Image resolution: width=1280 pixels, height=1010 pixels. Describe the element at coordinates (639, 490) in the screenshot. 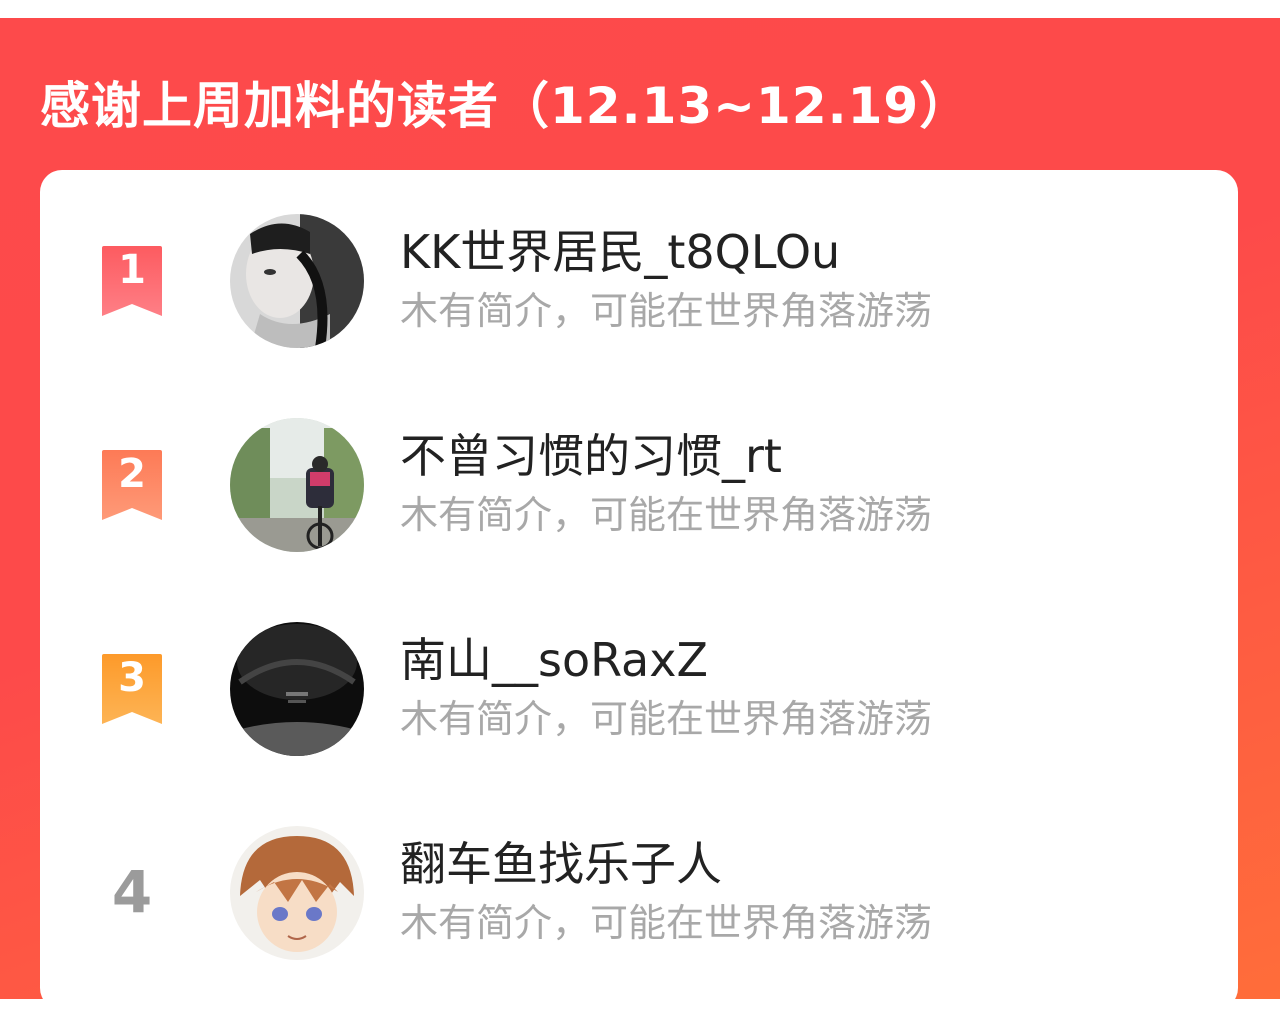

I see `list-item: 2 不曾习惯的习惯_rt 木有简介，可能在世界角落游荡` at that location.